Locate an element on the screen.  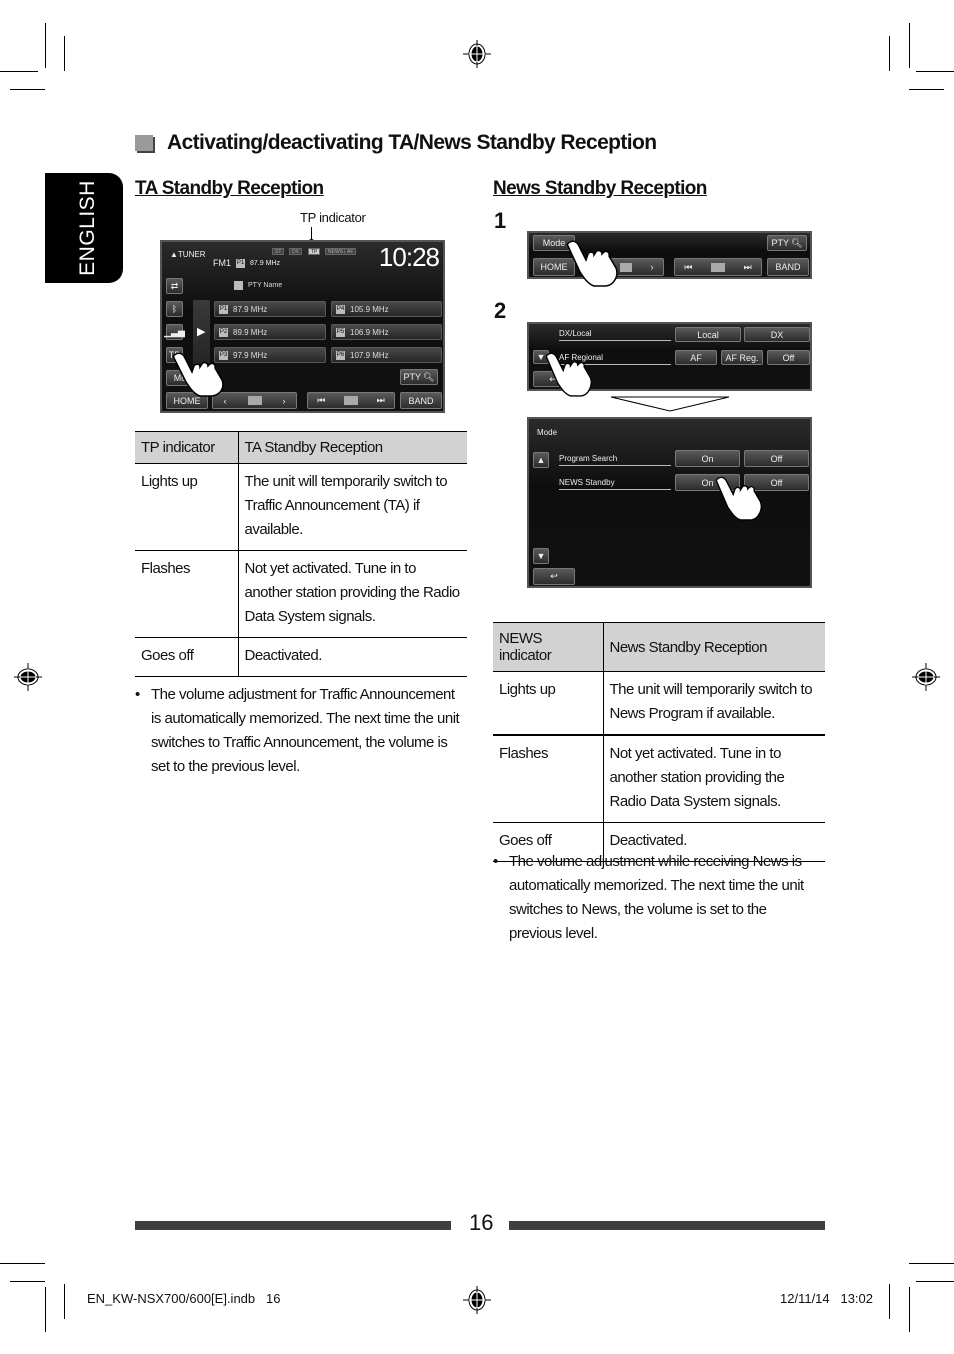
preset-button-1: P1 87.9 MHz is located at coordinates (270, 309).